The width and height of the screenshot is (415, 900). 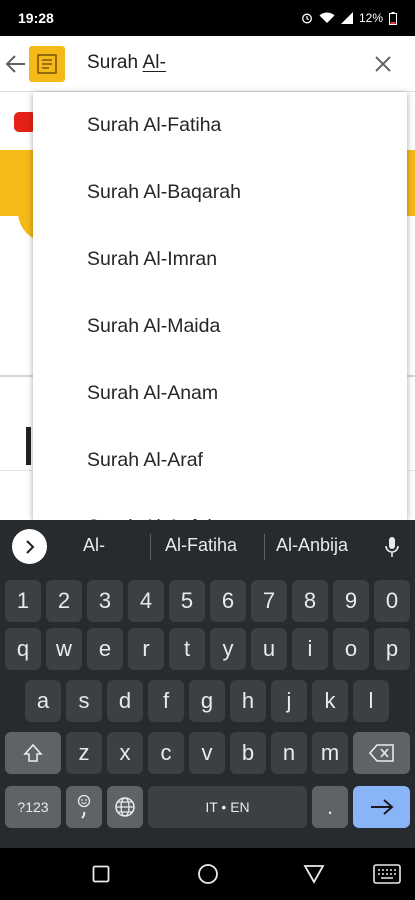 What do you see at coordinates (125, 753) in the screenshot?
I see `key-x: x` at bounding box center [125, 753].